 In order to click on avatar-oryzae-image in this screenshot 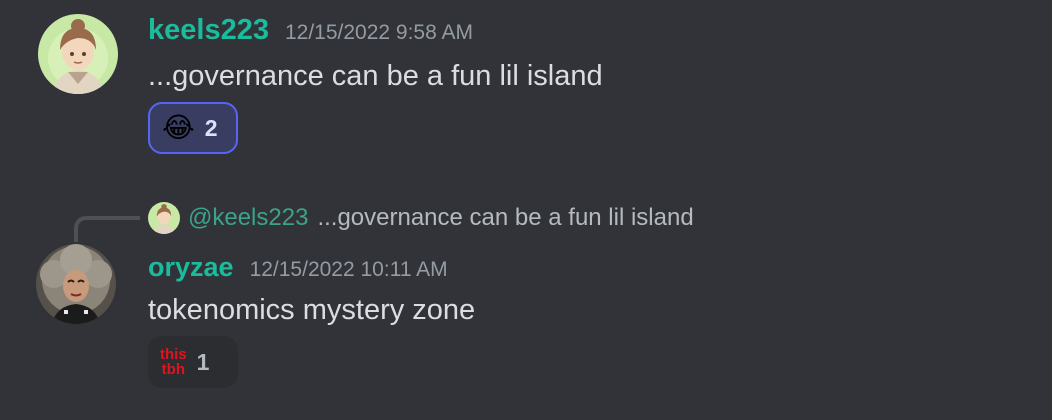, I will do `click(76, 284)`.